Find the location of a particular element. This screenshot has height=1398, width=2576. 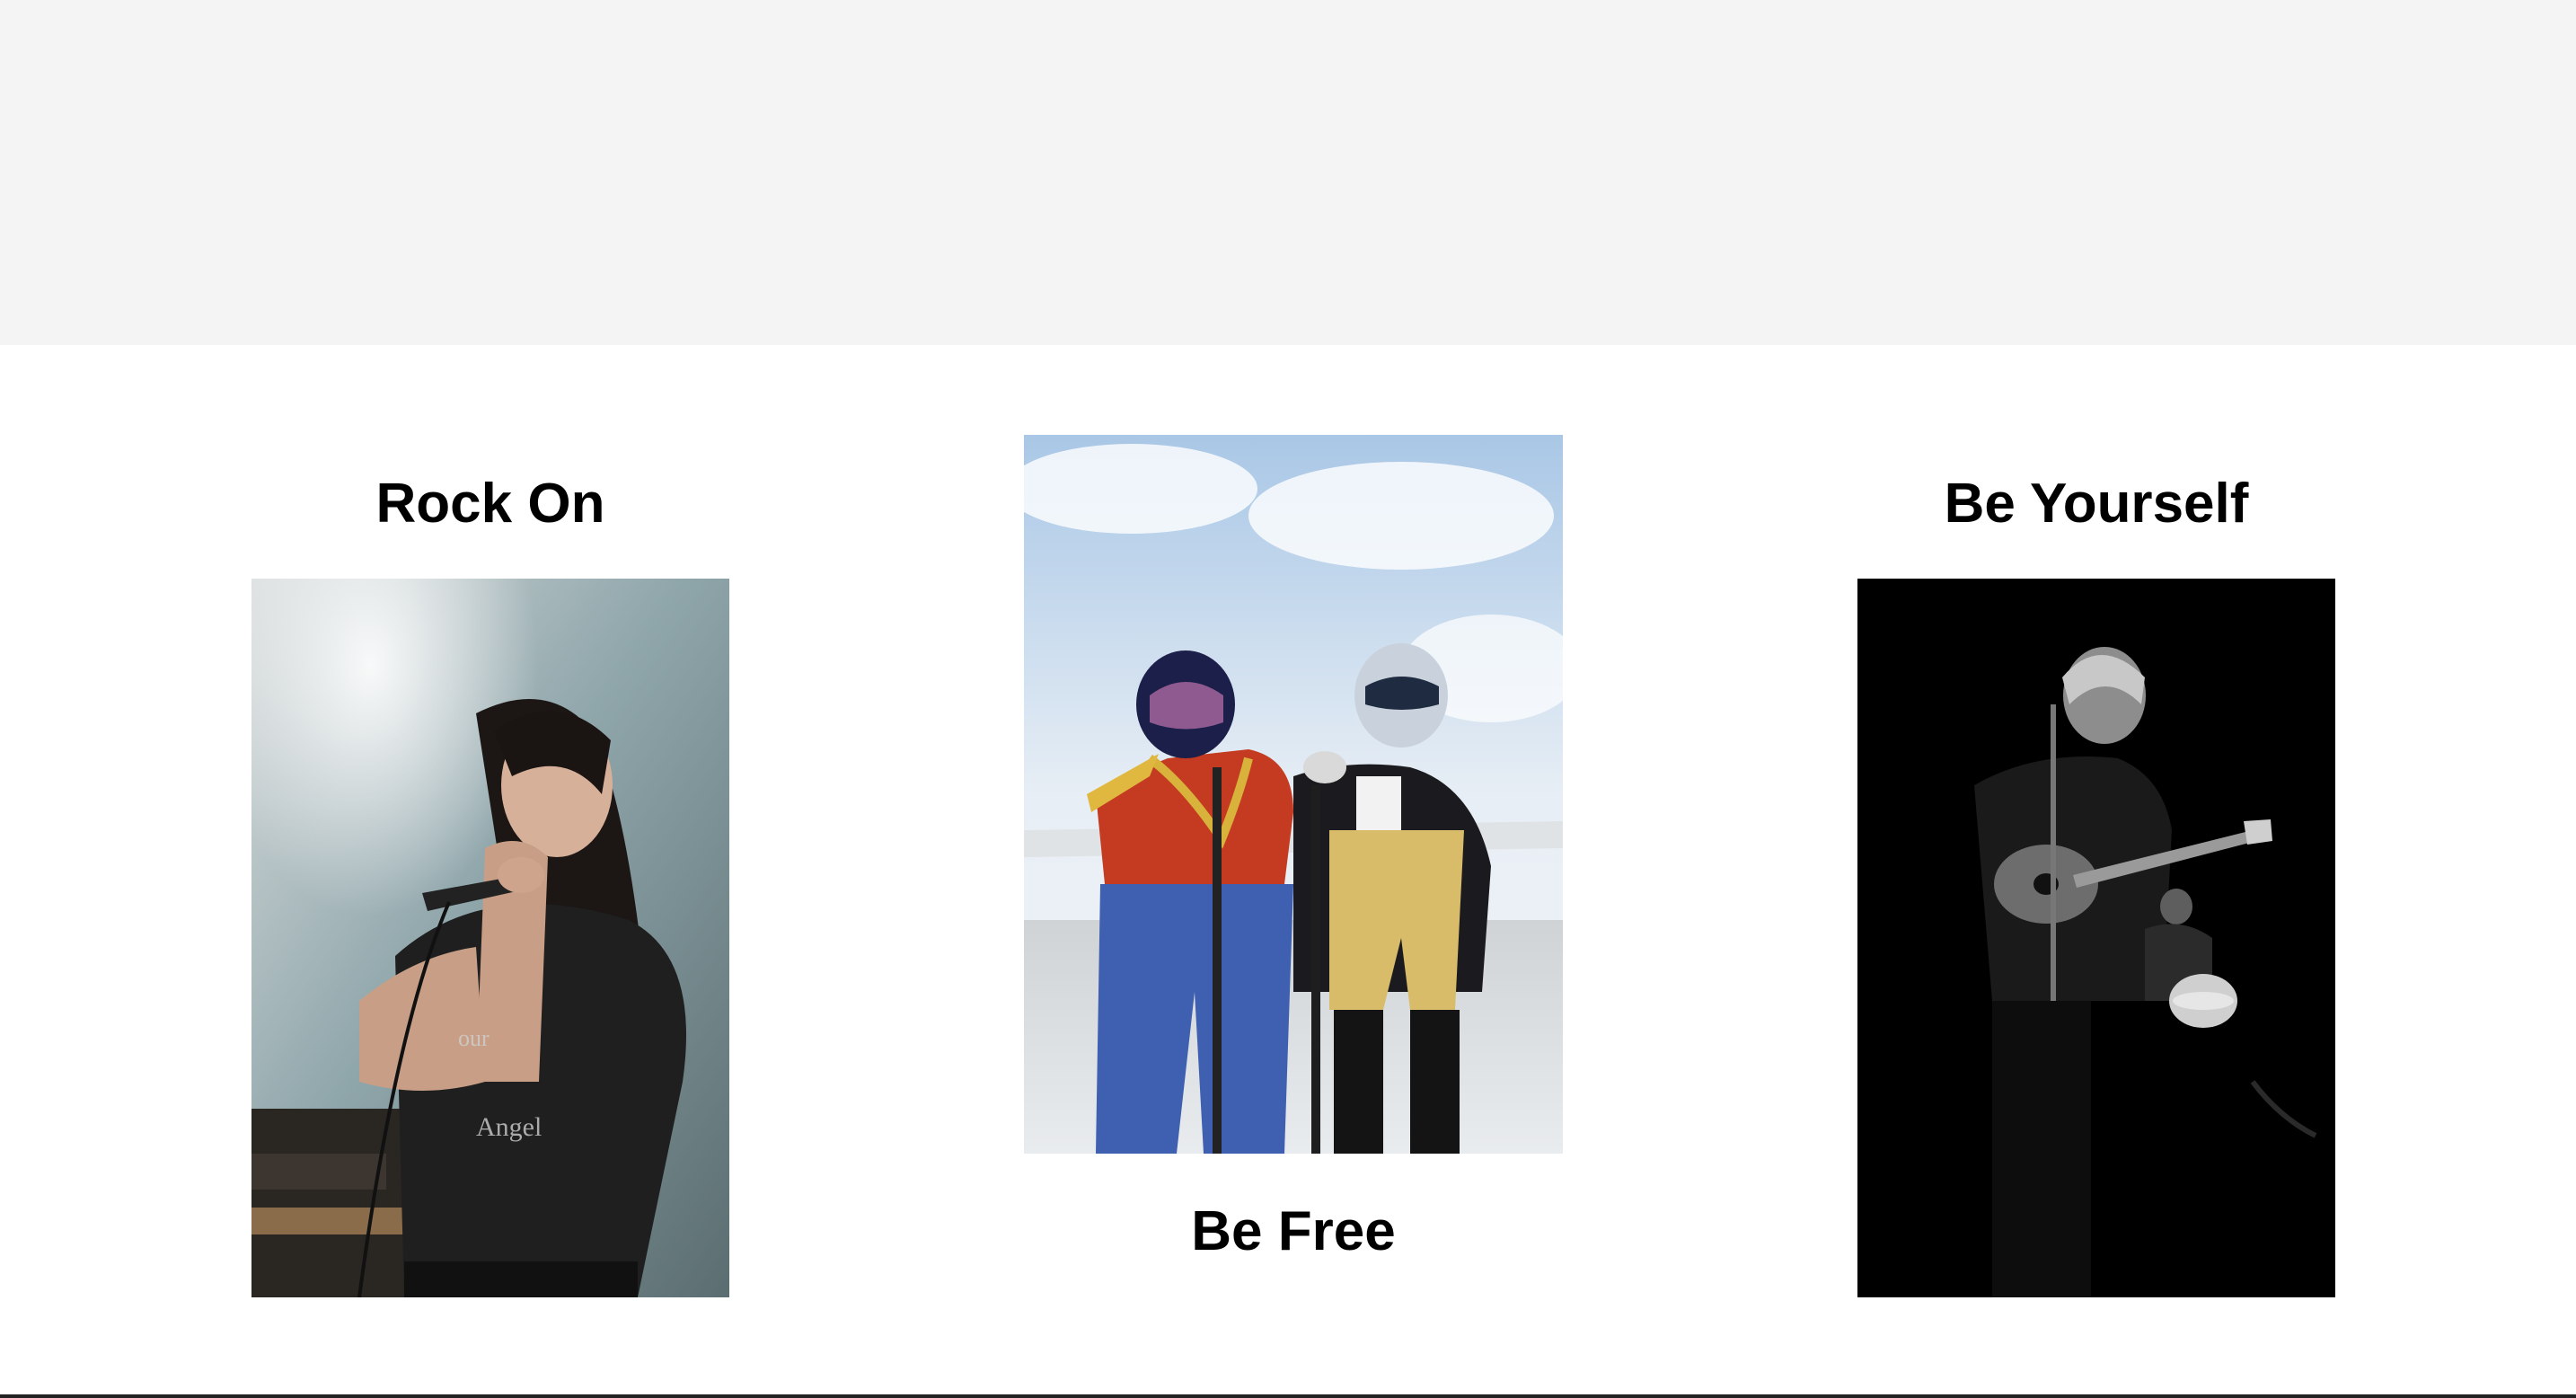

photo-singer: our Angel is located at coordinates (490, 938).